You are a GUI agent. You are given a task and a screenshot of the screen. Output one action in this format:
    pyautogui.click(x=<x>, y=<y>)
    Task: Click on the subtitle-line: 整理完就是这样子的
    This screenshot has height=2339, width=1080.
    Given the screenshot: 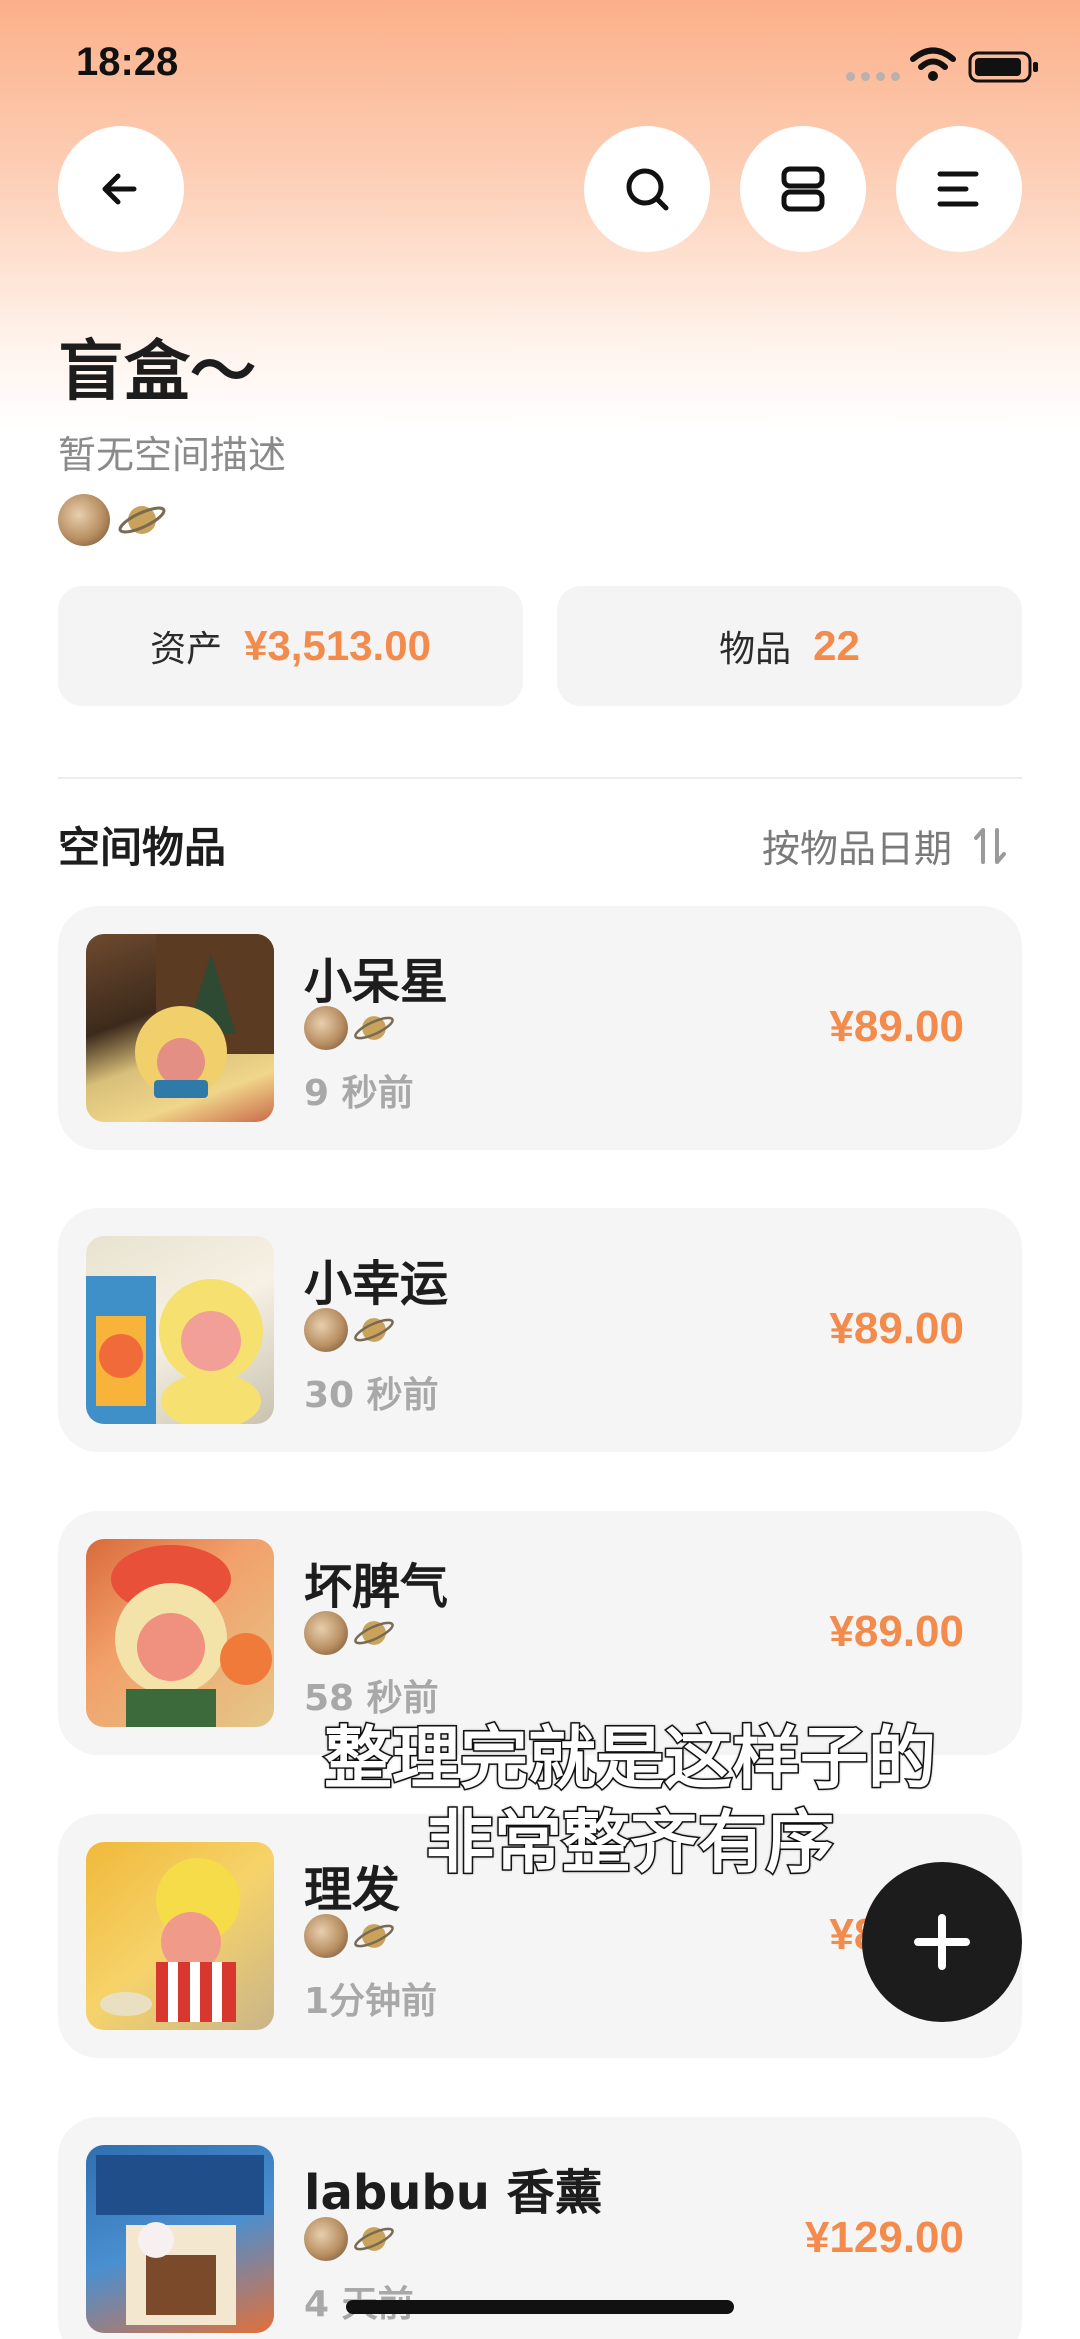 What is the action you would take?
    pyautogui.click(x=629, y=1760)
    